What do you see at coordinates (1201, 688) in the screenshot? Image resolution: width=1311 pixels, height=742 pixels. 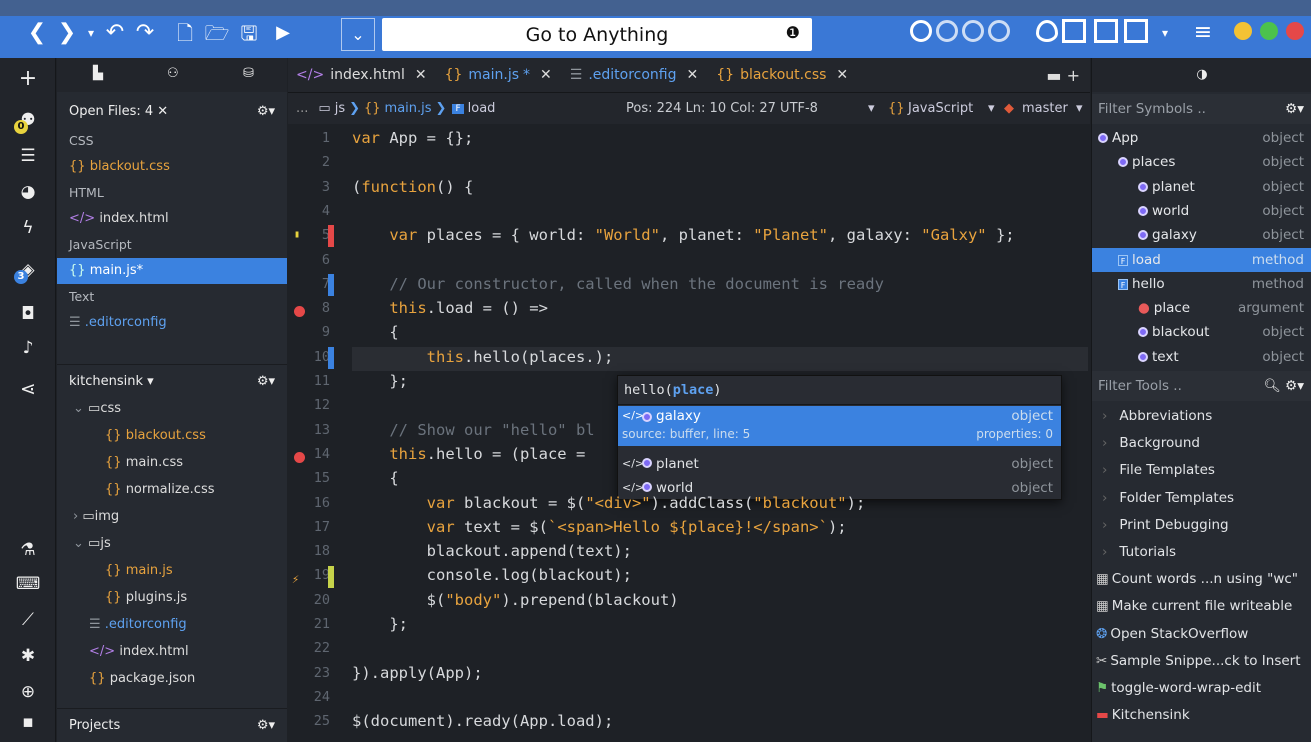 I see `tool-item: ⚑ toggle-word-wrap-edit` at bounding box center [1201, 688].